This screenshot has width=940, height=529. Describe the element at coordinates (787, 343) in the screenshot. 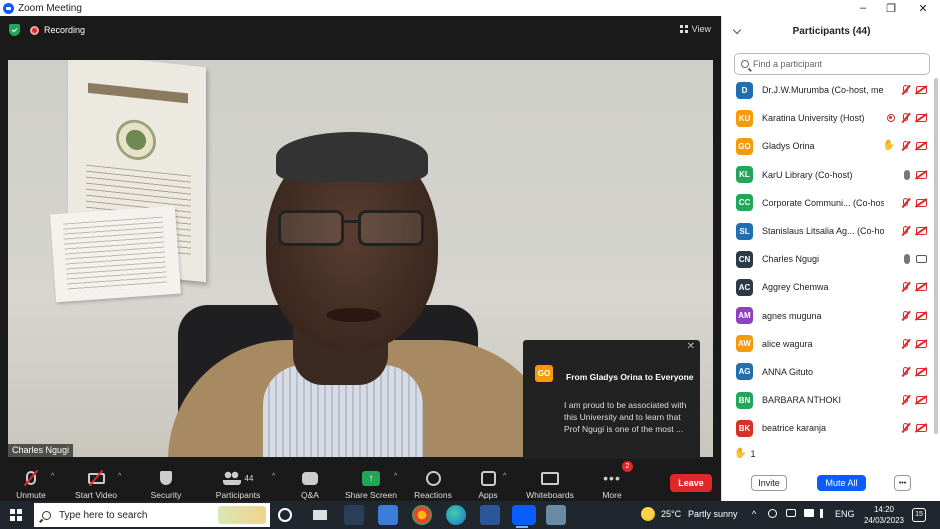

I see `participant-name: alice wagura` at that location.